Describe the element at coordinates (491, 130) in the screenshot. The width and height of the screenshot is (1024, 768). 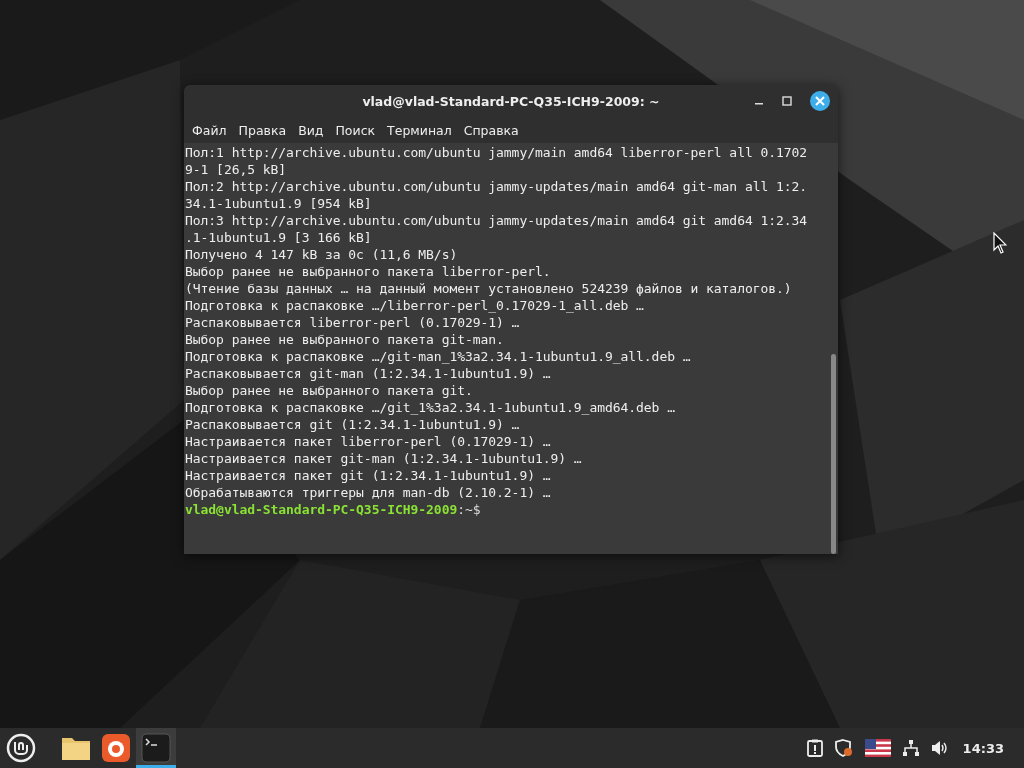
I see `menu-item: Справка` at that location.